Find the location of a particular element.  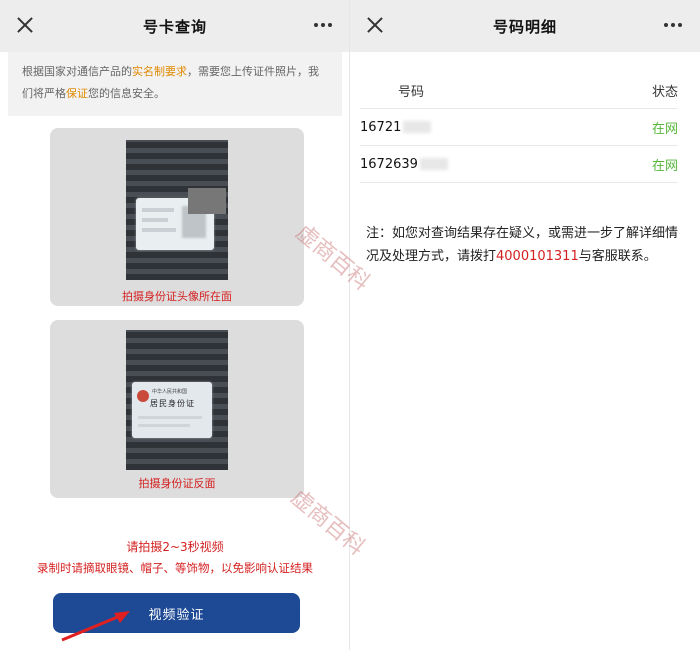

id-back-photo: 中华人民共和国 居民身份证 is located at coordinates (177, 400).